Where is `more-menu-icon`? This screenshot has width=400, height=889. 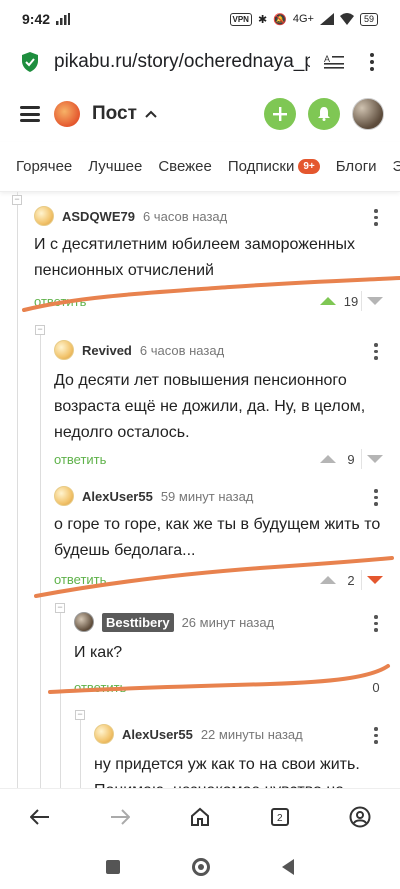
more-menu-icon is located at coordinates (372, 62).